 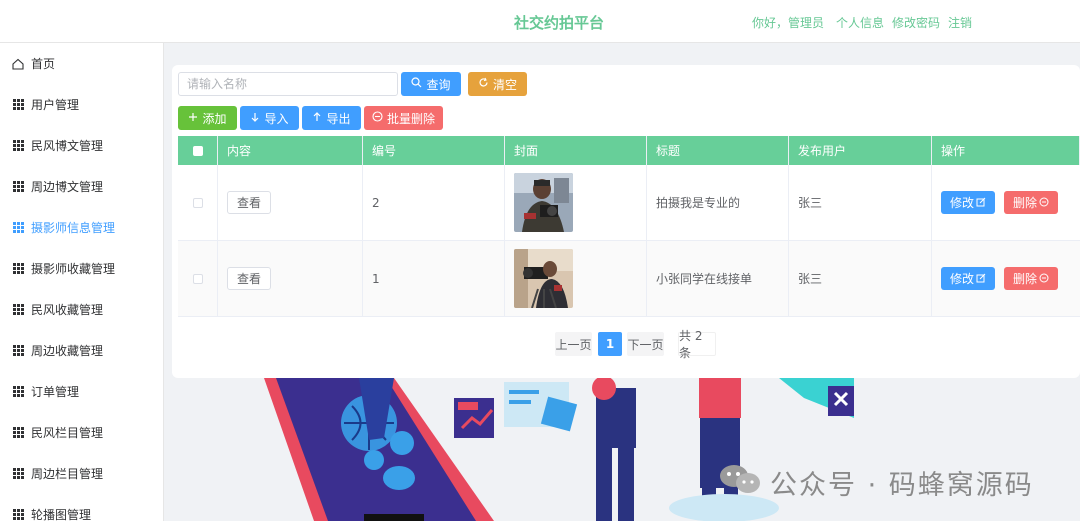 I want to click on refresh-icon, so click(x=483, y=84).